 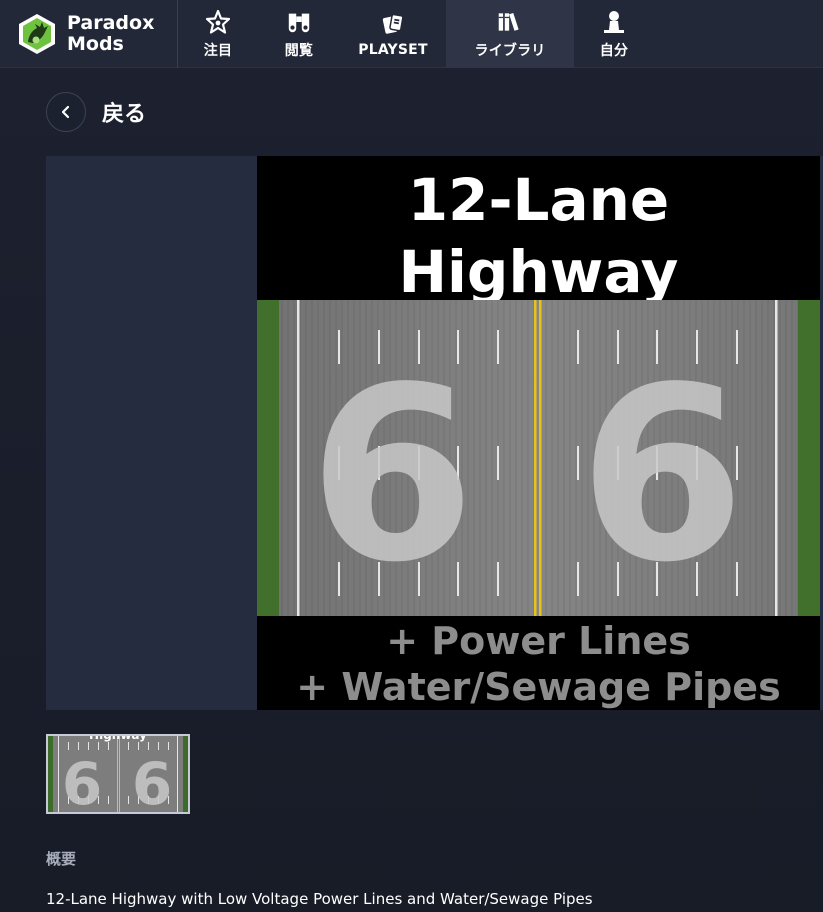 What do you see at coordinates (299, 22) in the screenshot?
I see `binoculars-icon` at bounding box center [299, 22].